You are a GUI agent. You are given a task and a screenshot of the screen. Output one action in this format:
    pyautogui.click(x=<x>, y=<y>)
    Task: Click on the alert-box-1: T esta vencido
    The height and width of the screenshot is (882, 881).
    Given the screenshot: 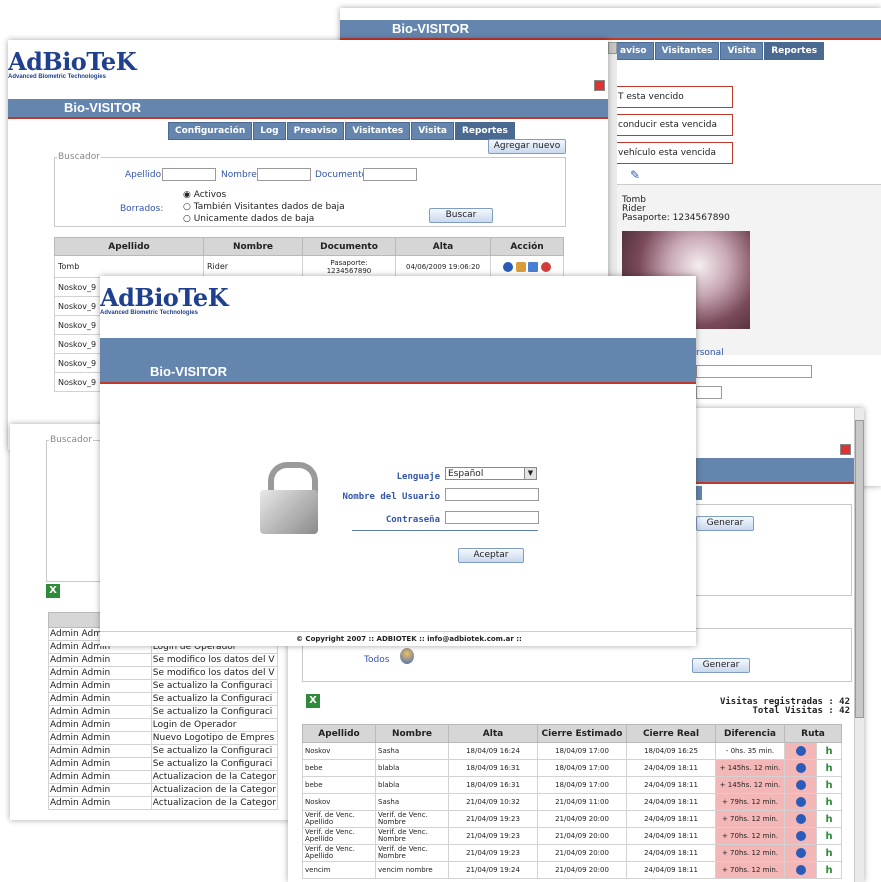 What is the action you would take?
    pyautogui.click(x=673, y=97)
    